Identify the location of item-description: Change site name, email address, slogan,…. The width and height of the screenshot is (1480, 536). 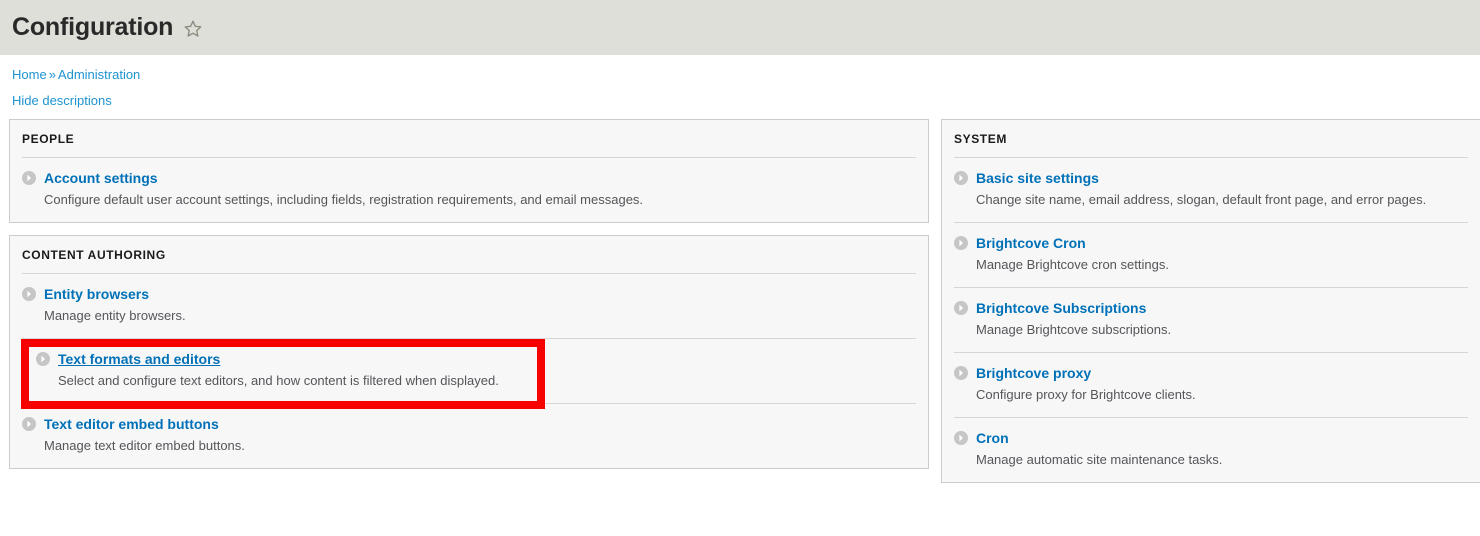
(1201, 199).